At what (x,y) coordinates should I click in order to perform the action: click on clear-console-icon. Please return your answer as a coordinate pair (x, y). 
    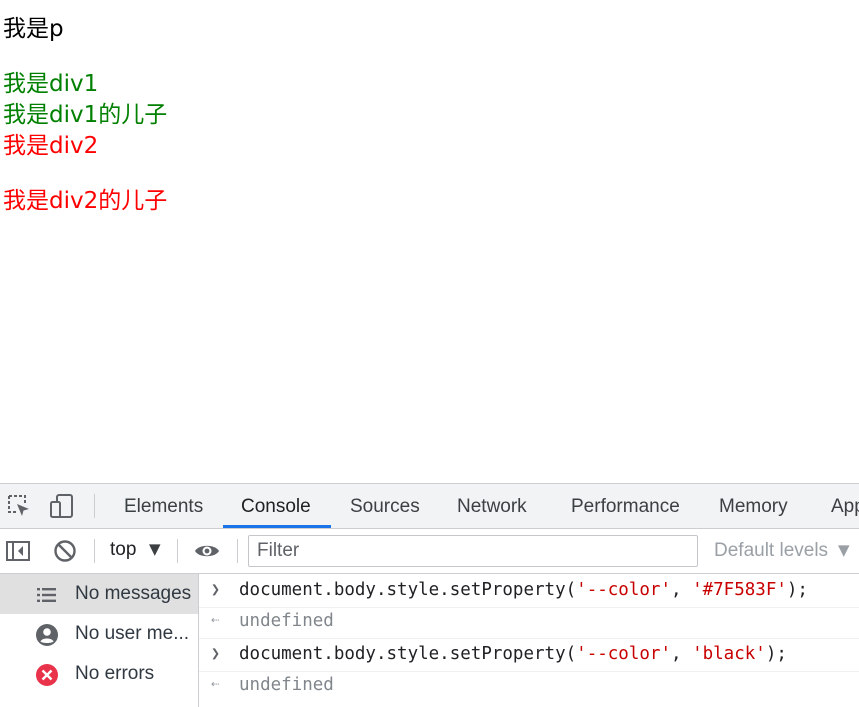
    Looking at the image, I should click on (65, 551).